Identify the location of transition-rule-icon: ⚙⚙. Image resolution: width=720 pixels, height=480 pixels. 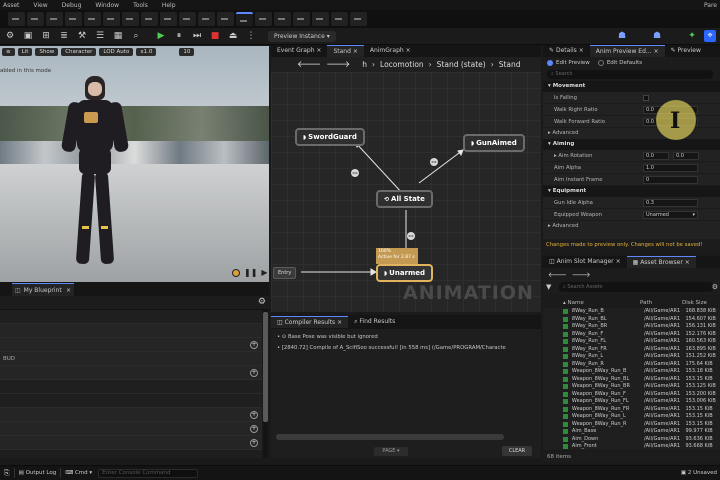
(434, 162).